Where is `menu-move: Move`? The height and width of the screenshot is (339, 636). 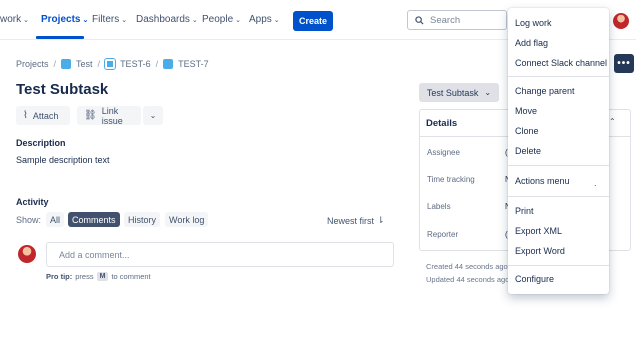 menu-move: Move is located at coordinates (526, 111).